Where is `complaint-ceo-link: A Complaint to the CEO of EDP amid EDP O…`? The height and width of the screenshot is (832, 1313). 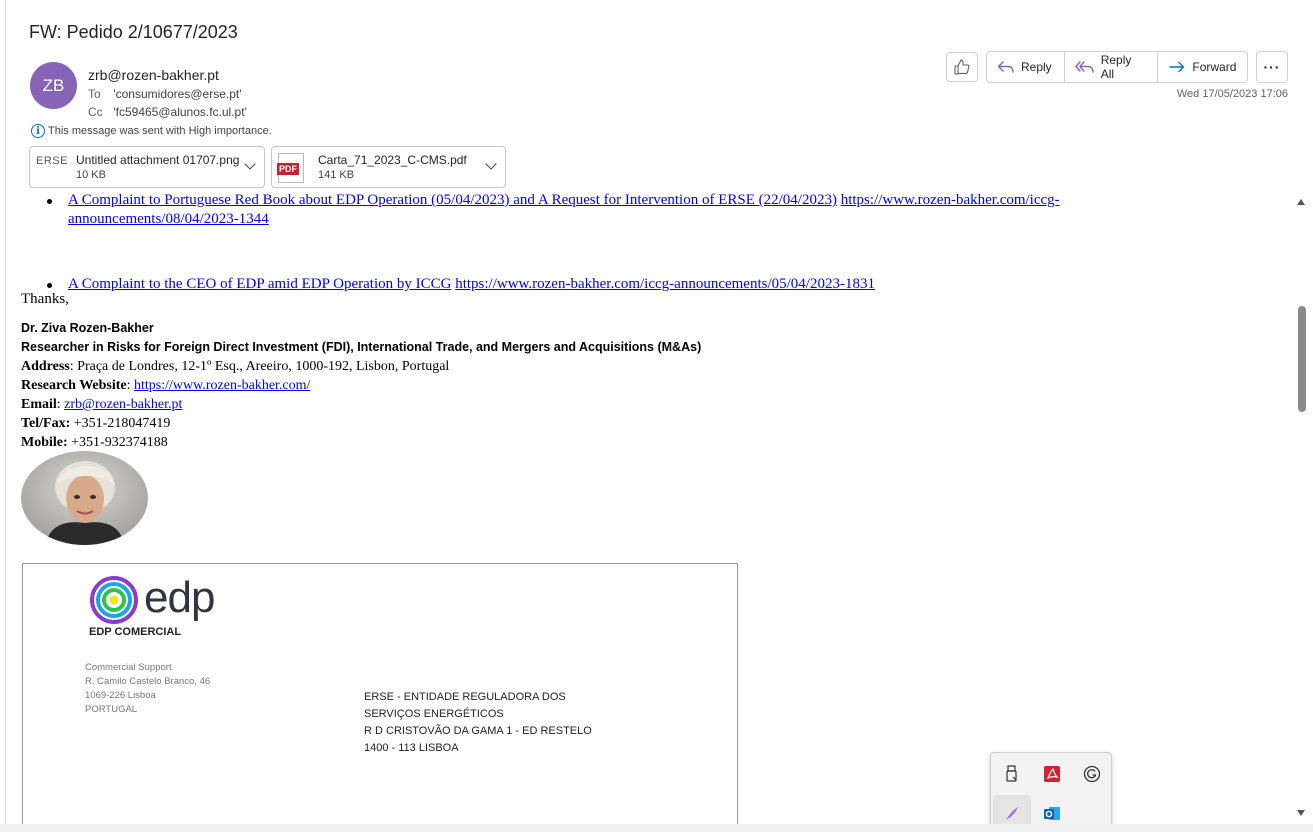
complaint-ceo-link: A Complaint to the CEO of EDP amid EDP O… is located at coordinates (259, 284).